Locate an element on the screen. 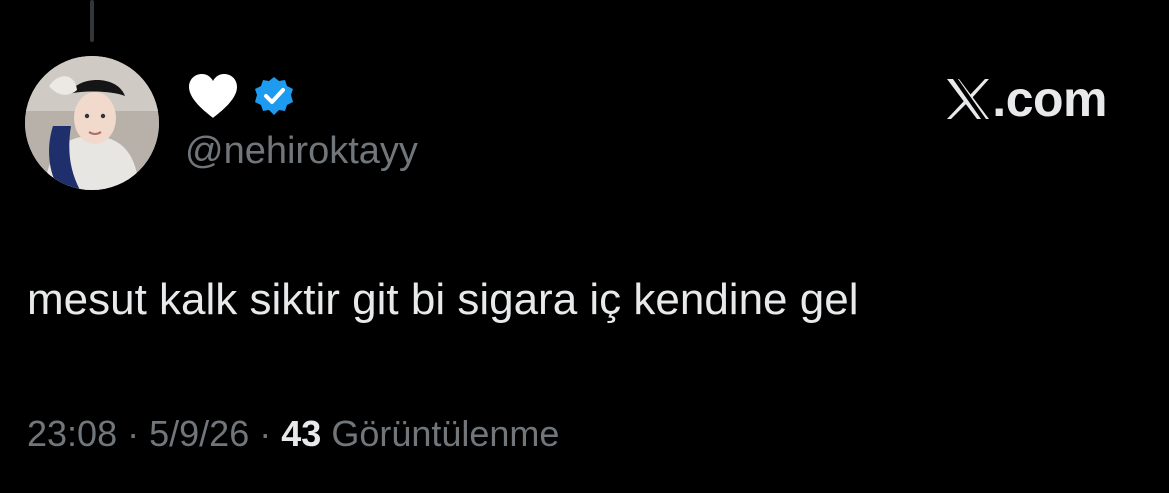 The width and height of the screenshot is (1169, 493). views-count: 43 is located at coordinates (301, 433).